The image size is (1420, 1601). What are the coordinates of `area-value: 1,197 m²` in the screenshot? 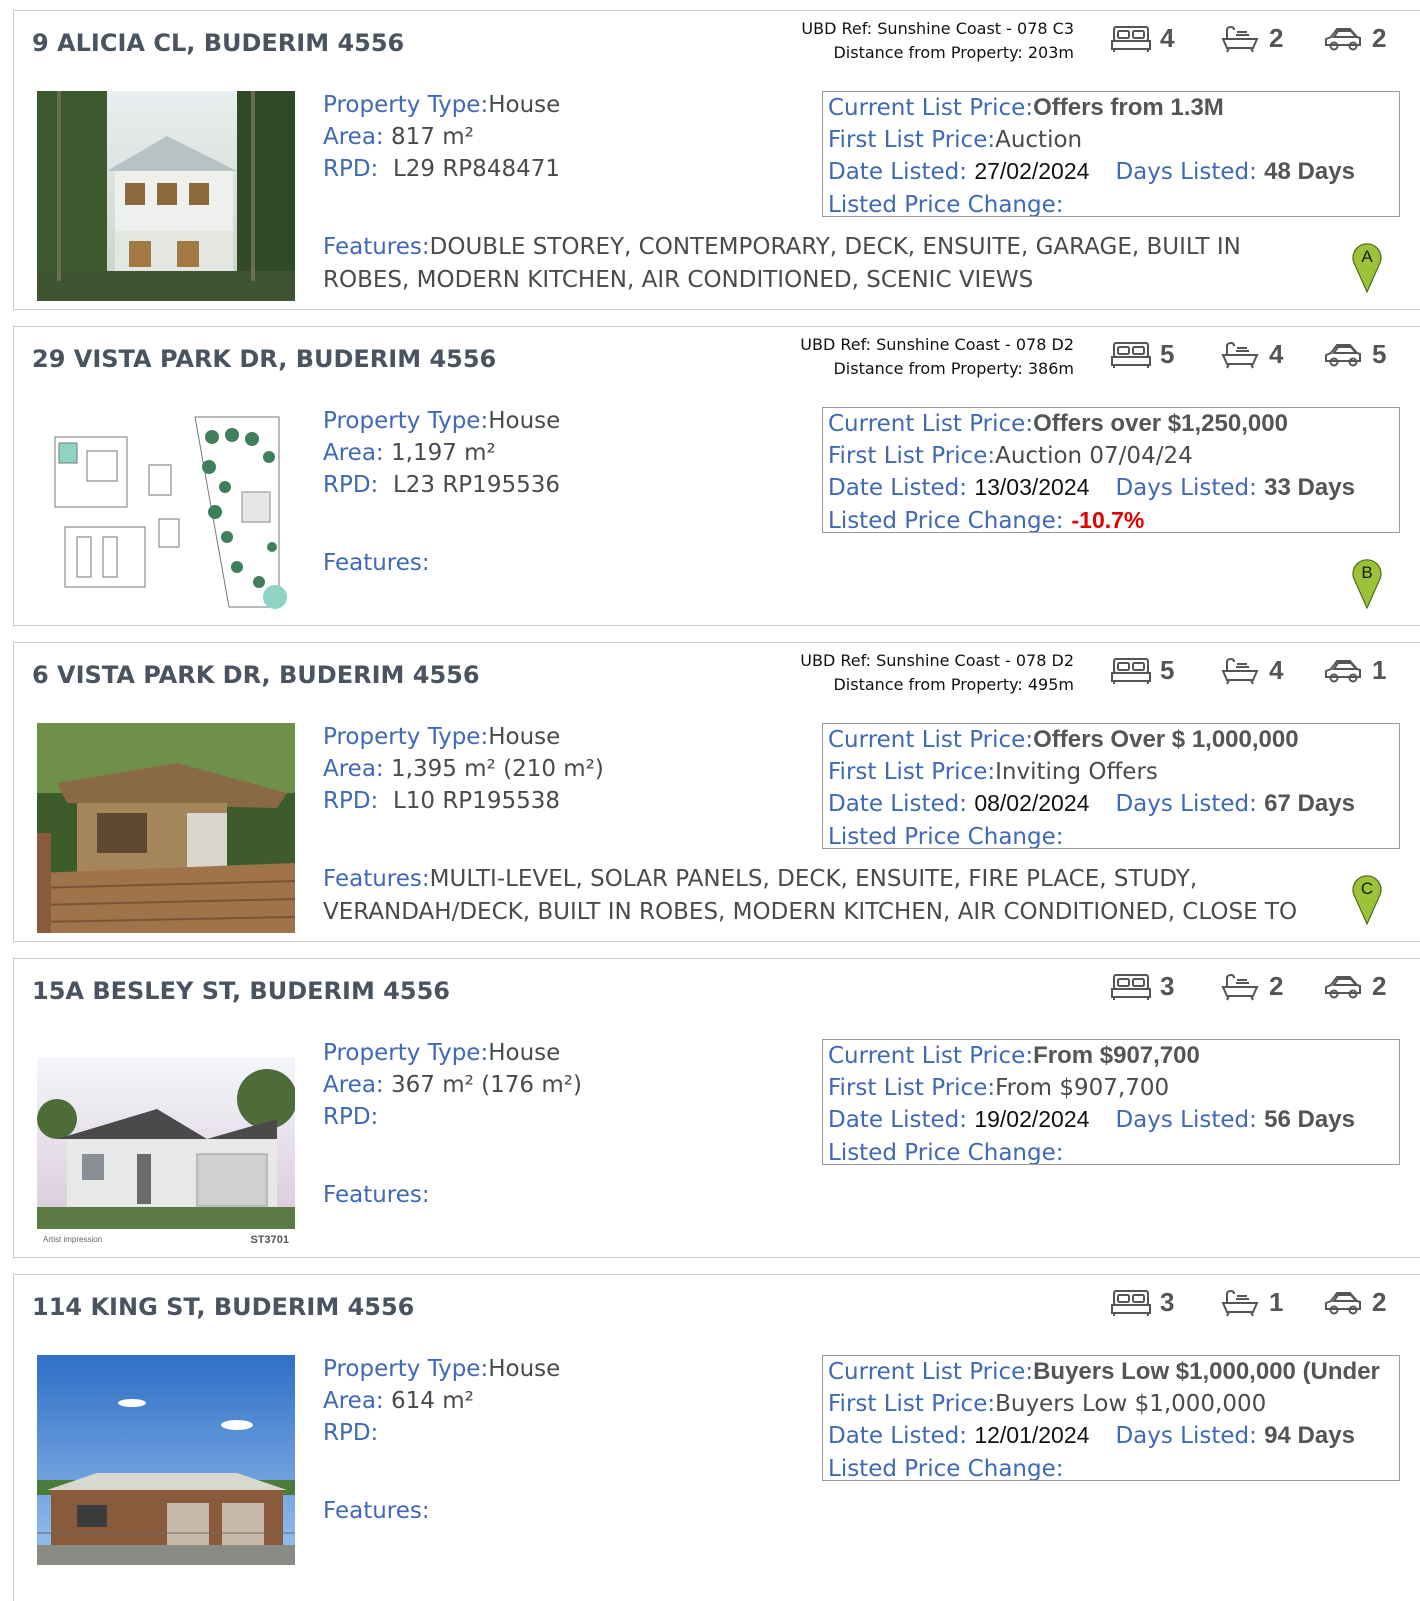 It's located at (443, 453).